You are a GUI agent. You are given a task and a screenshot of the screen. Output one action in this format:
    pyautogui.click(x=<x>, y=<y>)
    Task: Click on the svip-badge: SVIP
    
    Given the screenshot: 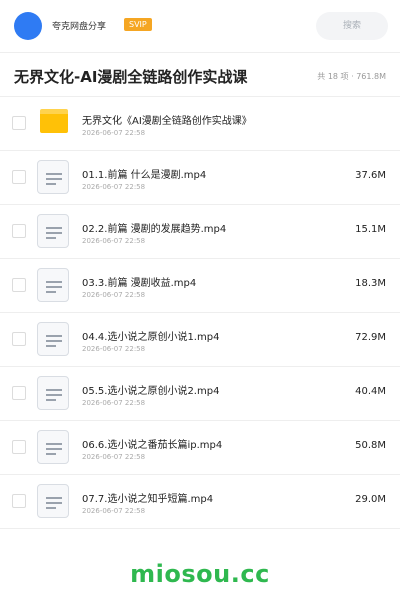 What is the action you would take?
    pyautogui.click(x=138, y=24)
    